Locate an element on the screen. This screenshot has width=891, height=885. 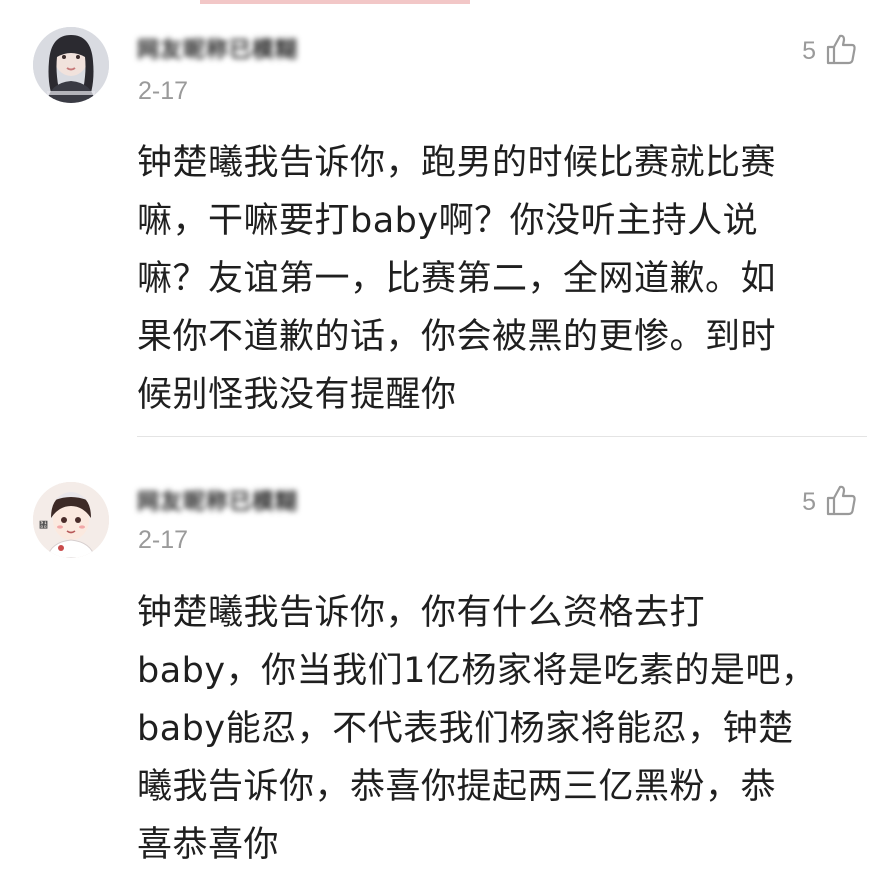
avatar is located at coordinates (71, 65).